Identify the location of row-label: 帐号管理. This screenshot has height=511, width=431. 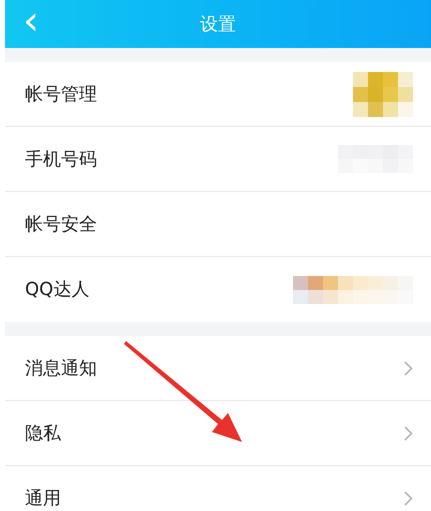
(61, 94).